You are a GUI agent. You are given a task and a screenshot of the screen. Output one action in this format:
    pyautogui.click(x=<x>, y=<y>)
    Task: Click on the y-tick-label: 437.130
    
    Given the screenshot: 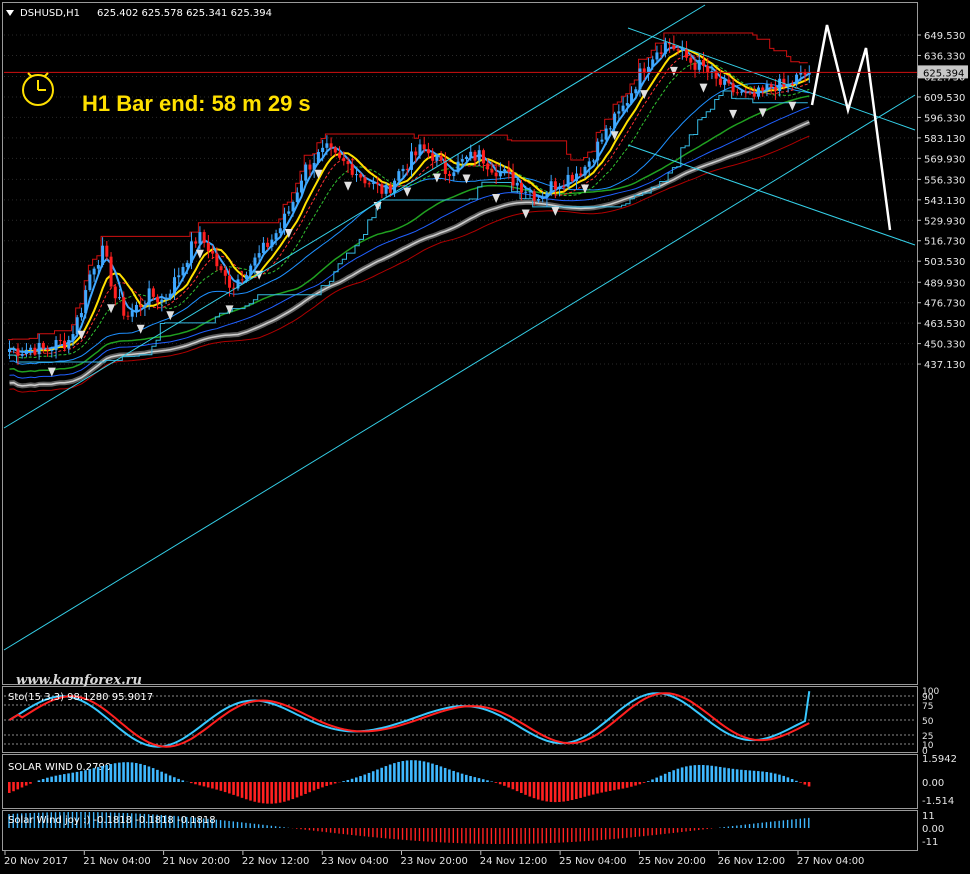 What is the action you would take?
    pyautogui.click(x=944, y=365)
    